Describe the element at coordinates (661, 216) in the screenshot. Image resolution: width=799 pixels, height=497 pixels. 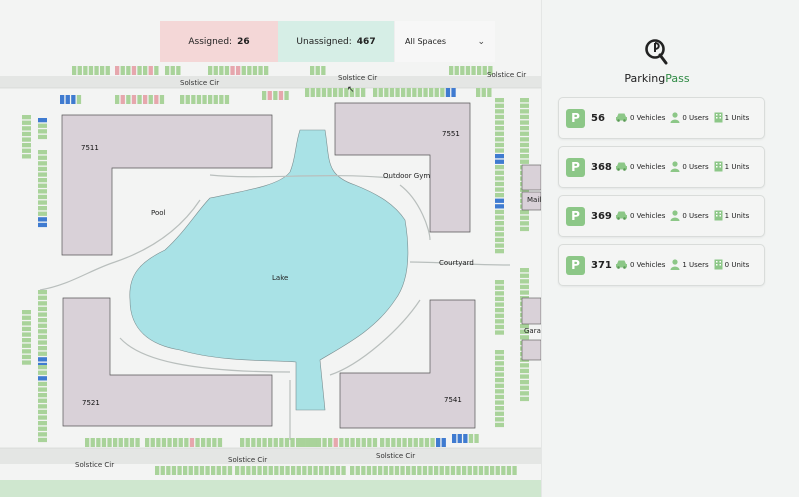
I see `space-card: P 369 0 Vehicles 0 Users 1 Units` at that location.